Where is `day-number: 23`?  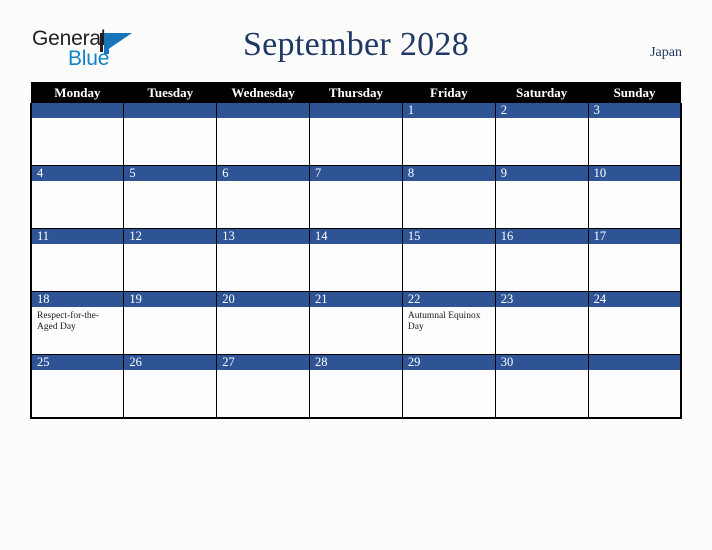
day-number: 23 is located at coordinates (541, 299).